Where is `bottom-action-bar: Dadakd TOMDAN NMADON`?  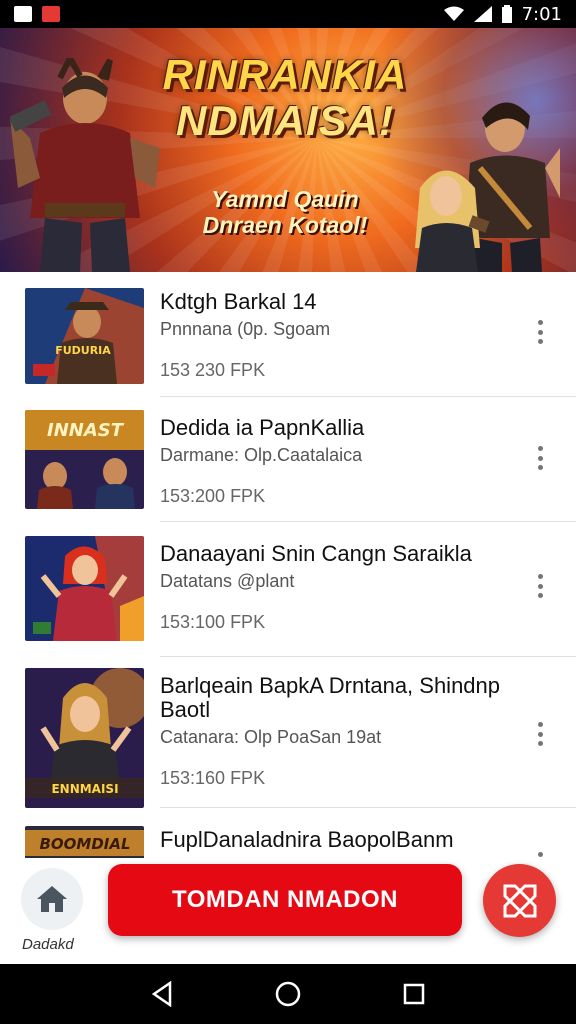 bottom-action-bar: Dadakd TOMDAN NMADON is located at coordinates (288, 911).